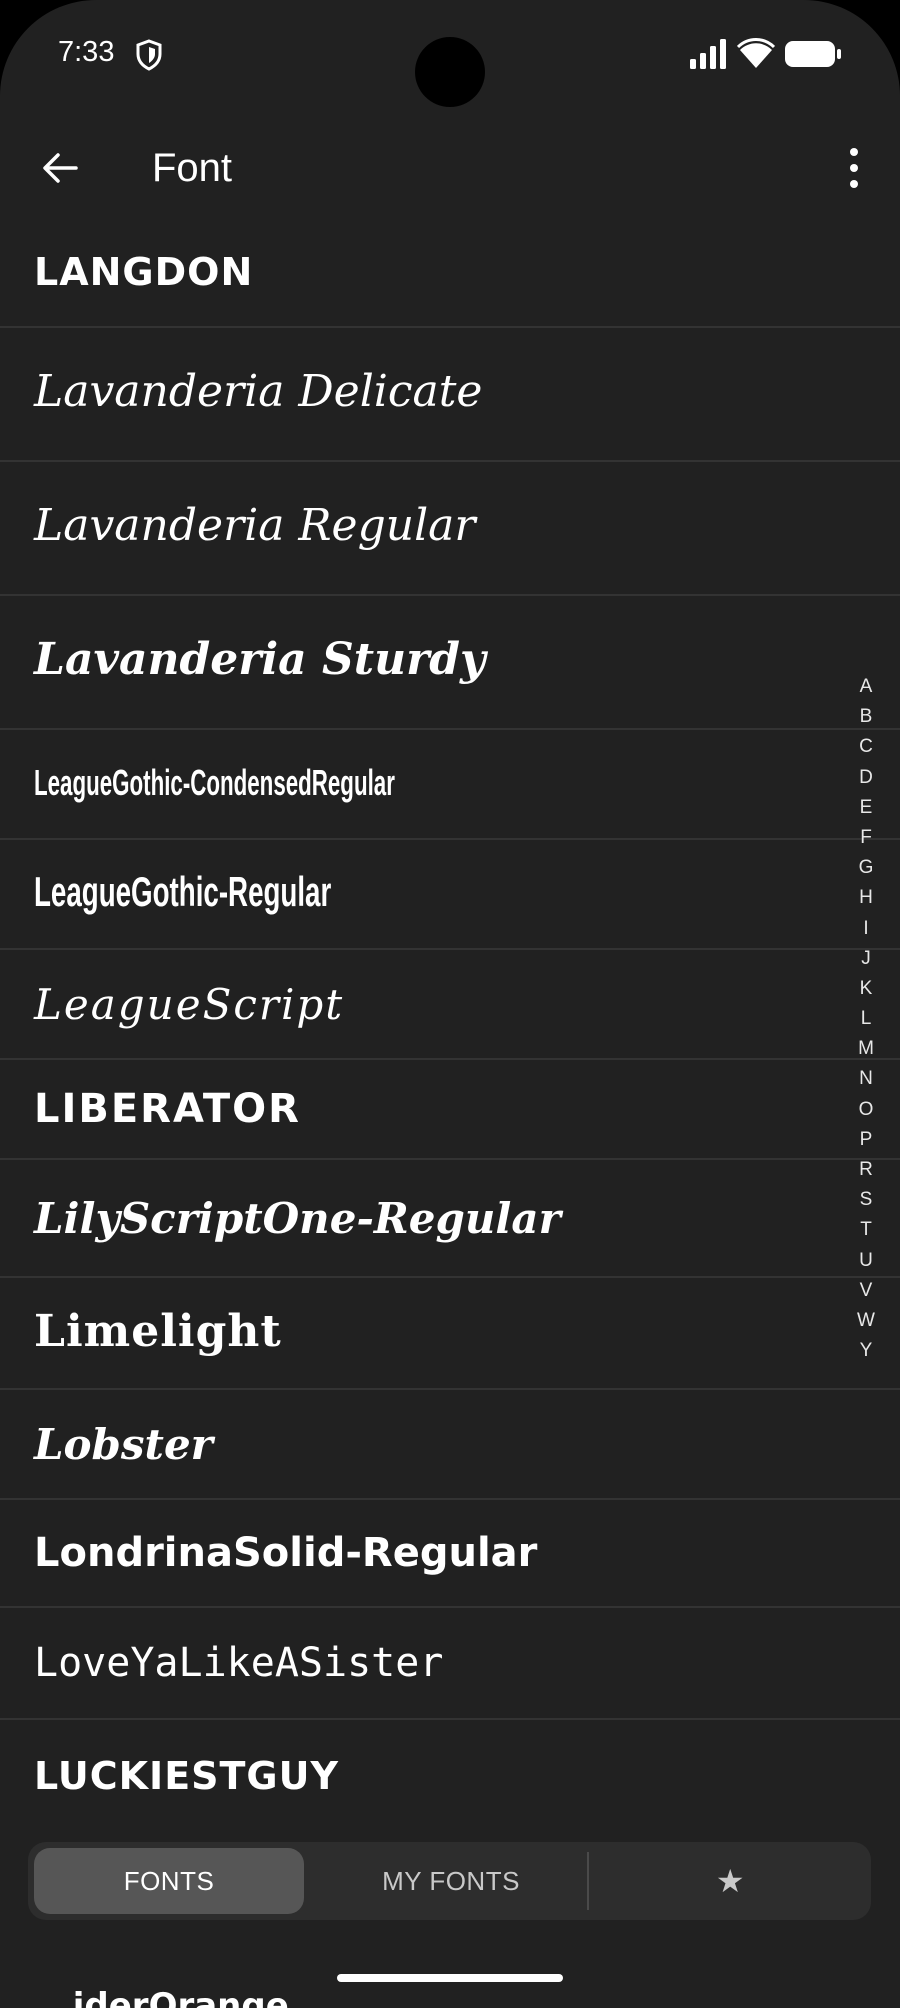 Image resolution: width=900 pixels, height=2008 pixels. Describe the element at coordinates (866, 1170) in the screenshot. I see `index-letter: R` at that location.